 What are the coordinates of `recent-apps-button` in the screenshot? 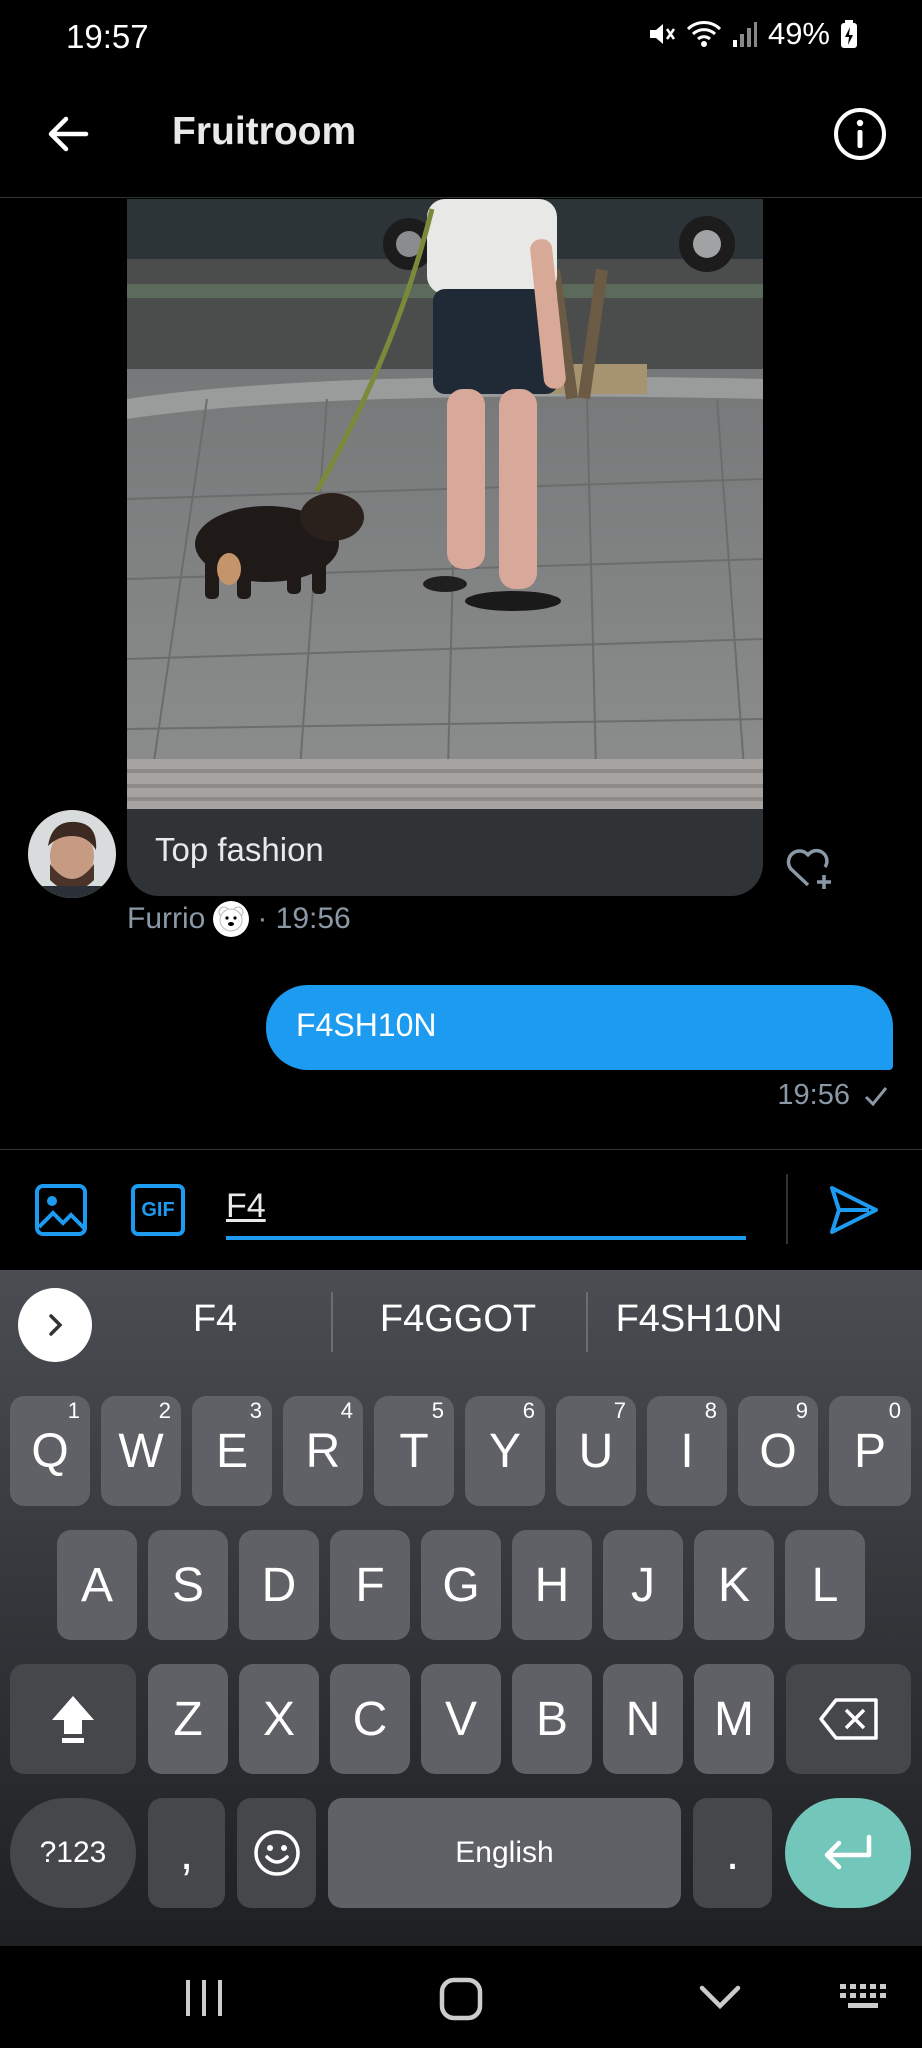 It's located at (204, 1998).